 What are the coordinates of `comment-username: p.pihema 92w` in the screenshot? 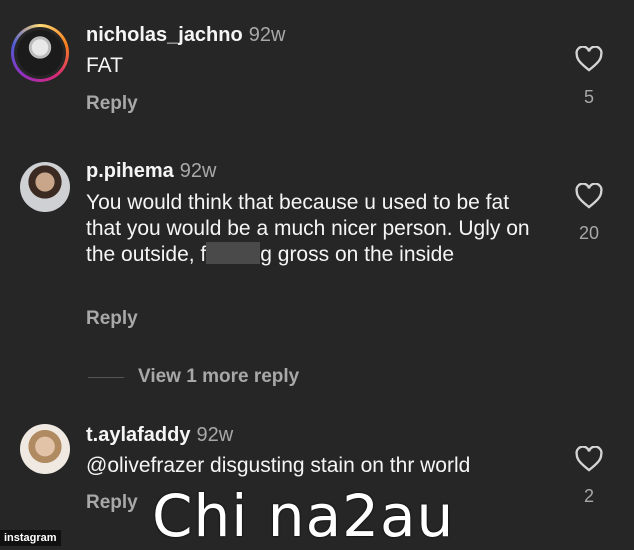 It's located at (151, 171).